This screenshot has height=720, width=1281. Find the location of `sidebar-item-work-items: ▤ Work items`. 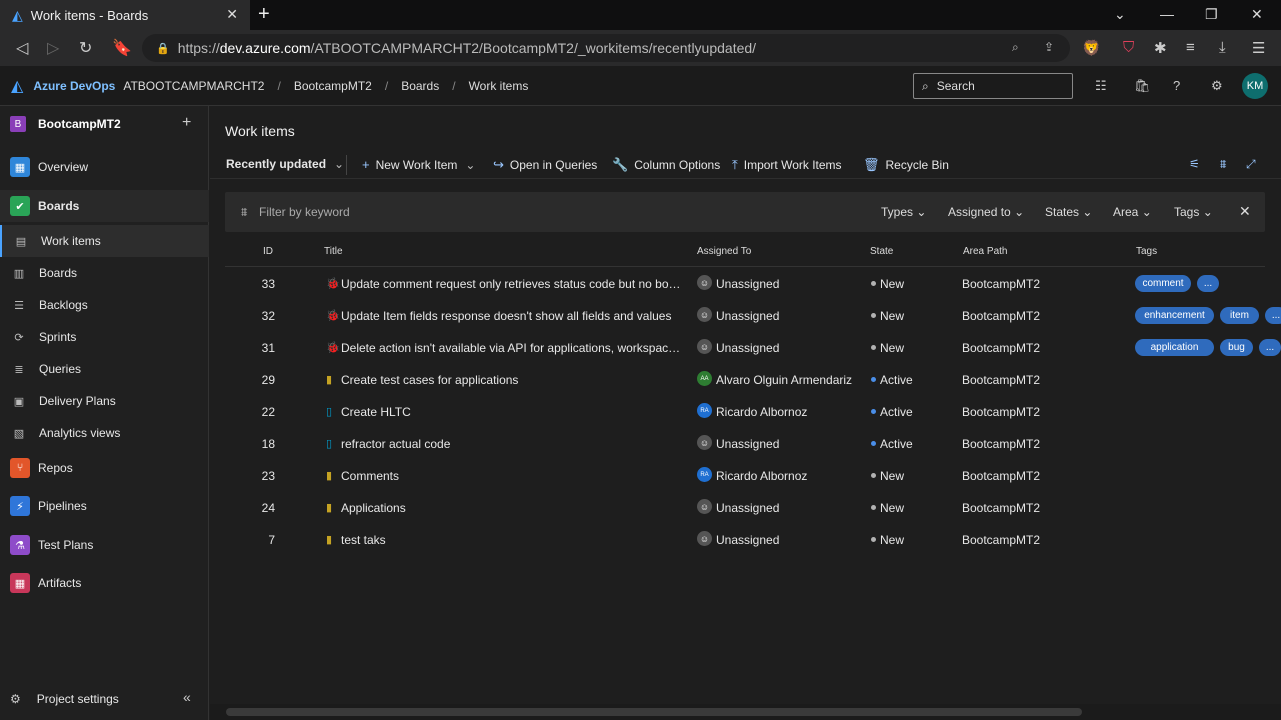

sidebar-item-work-items: ▤ Work items is located at coordinates (104, 241).